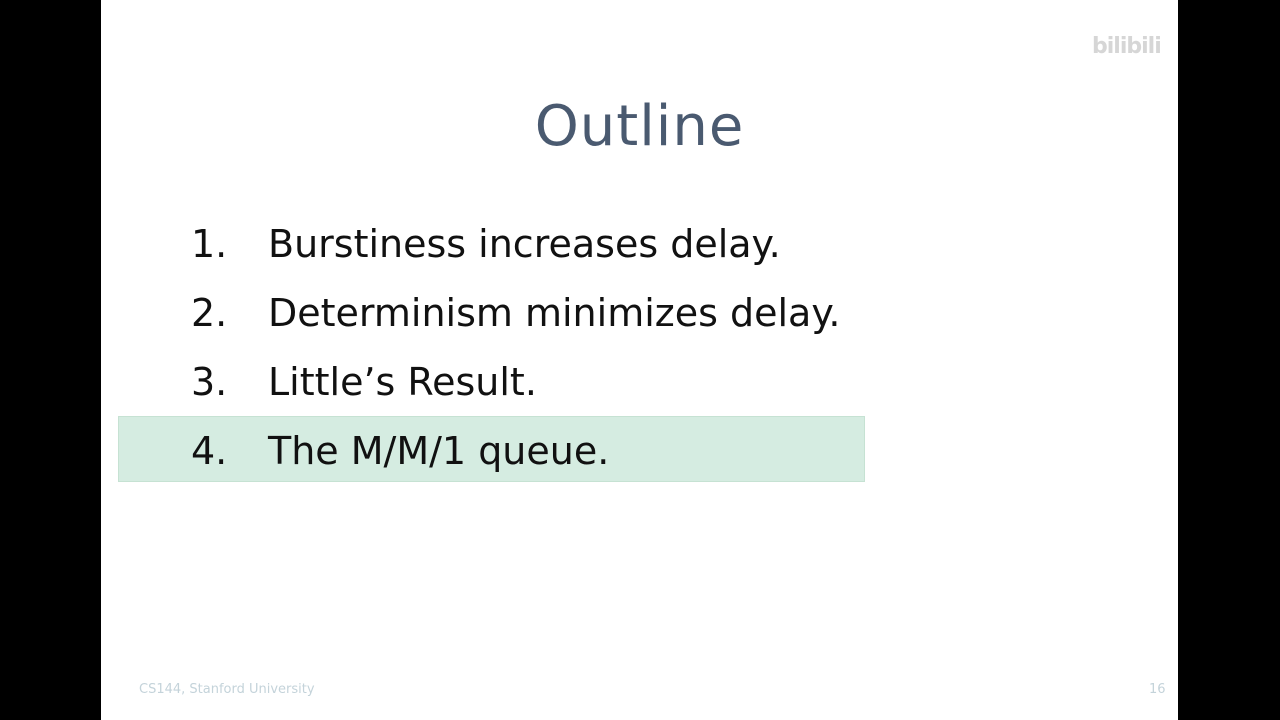 The width and height of the screenshot is (1280, 720). Describe the element at coordinates (639, 126) in the screenshot. I see `slide-title: Outline` at that location.